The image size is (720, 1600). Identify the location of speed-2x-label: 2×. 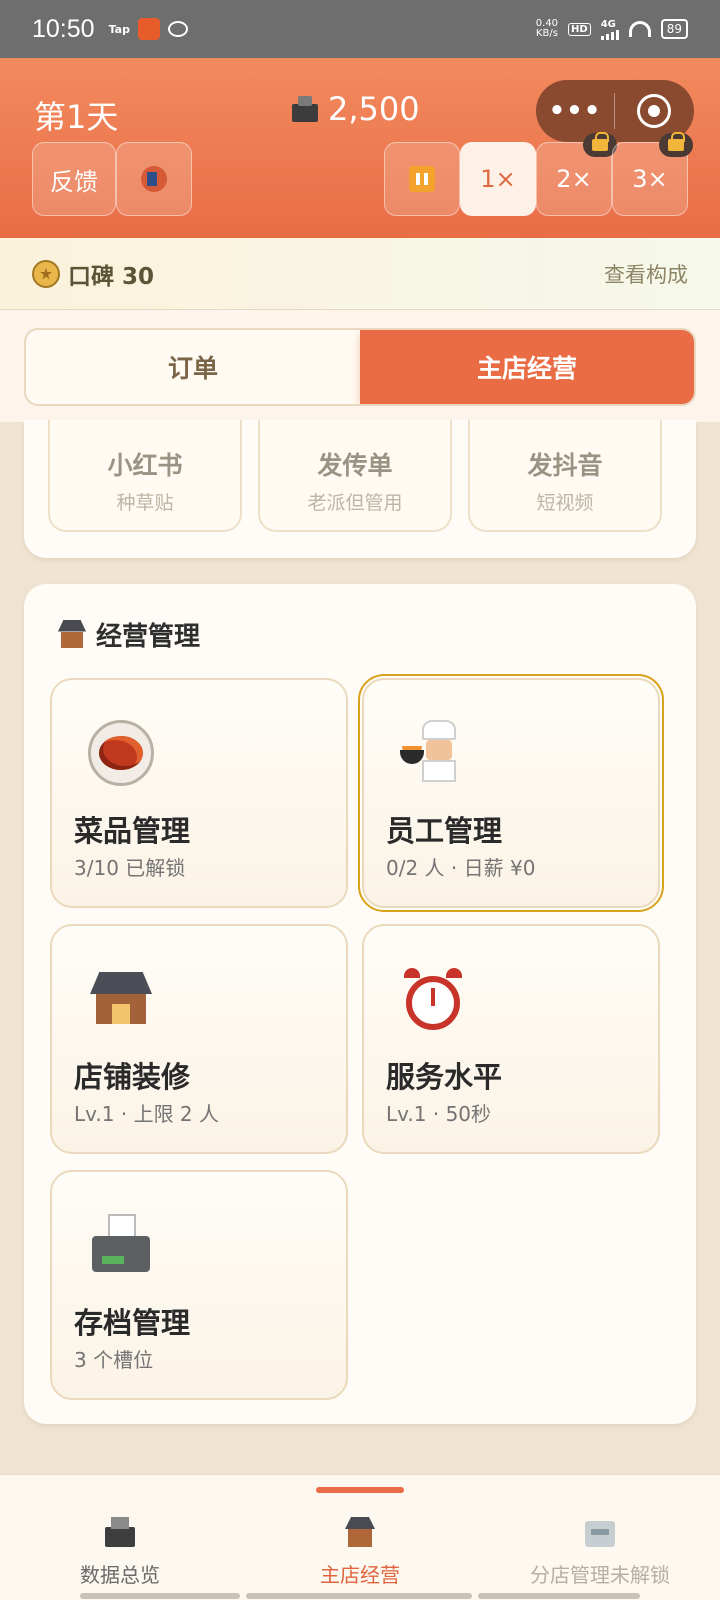
(574, 179).